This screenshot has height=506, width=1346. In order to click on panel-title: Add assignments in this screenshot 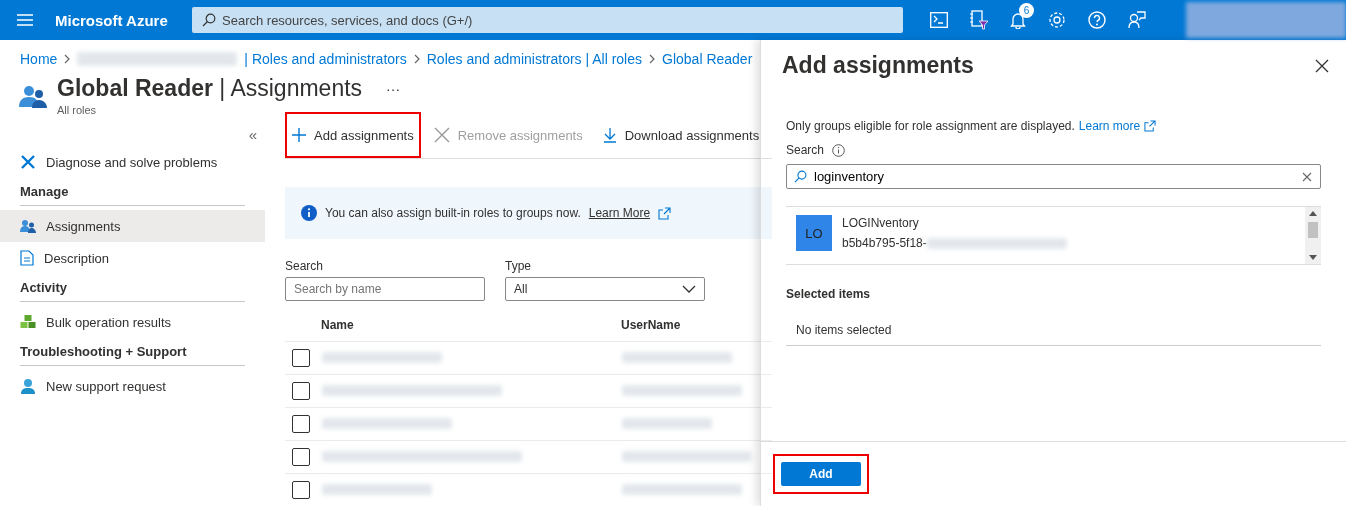, I will do `click(878, 65)`.